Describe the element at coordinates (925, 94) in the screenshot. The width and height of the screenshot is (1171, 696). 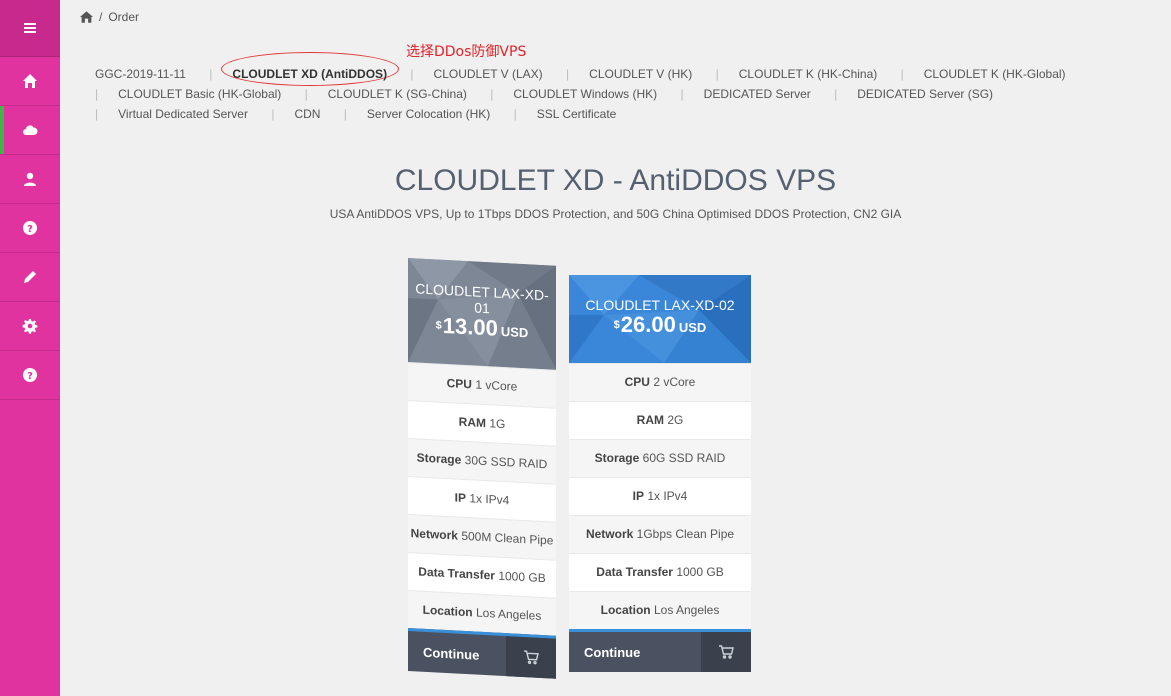
I see `category-link: DEDICATED Server (SG)` at that location.